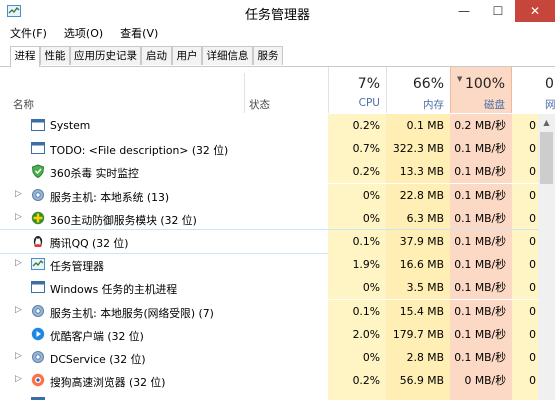  Describe the element at coordinates (132, 313) in the screenshot. I see `process-name: 服务主机: 本地服务(网络受限) (7)` at that location.